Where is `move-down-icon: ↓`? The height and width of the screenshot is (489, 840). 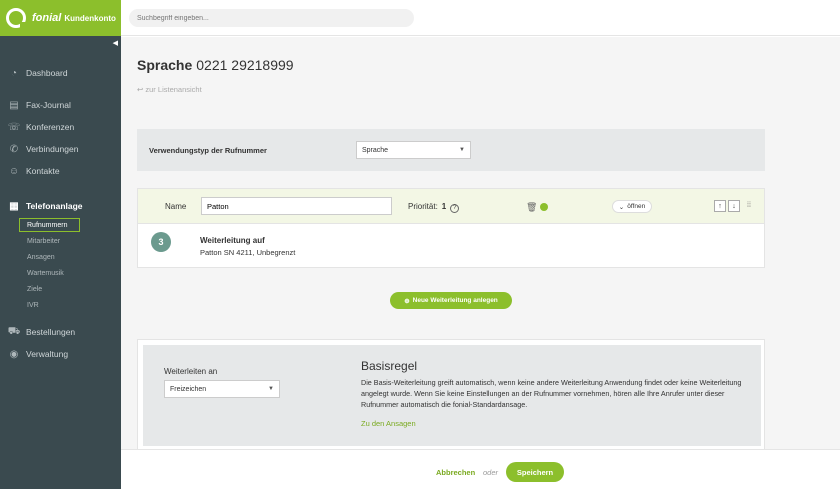
move-down-icon: ↓ is located at coordinates (734, 206).